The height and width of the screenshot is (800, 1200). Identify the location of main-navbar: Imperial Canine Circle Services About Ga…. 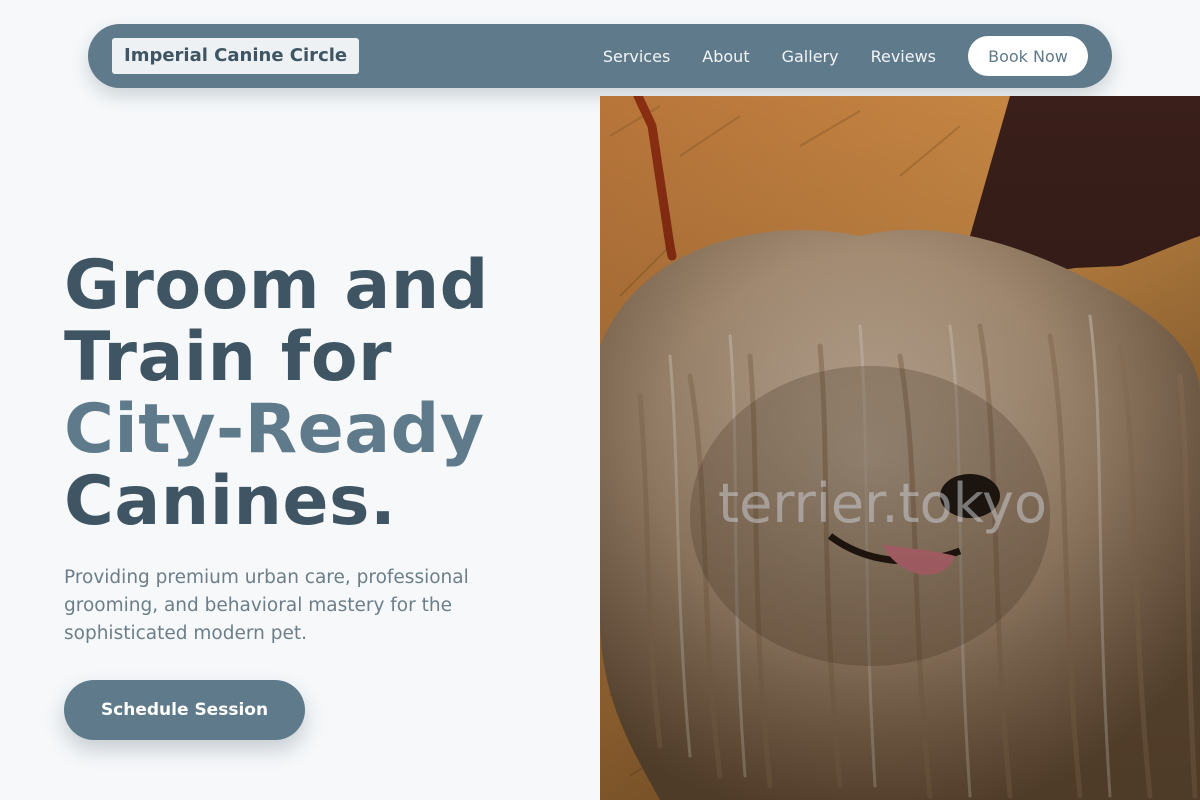
(600, 56).